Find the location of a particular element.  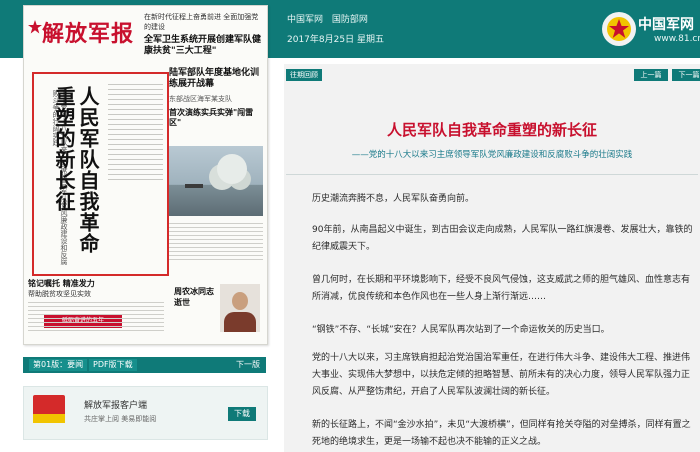

next-edition-button: 下一版 is located at coordinates (248, 365).